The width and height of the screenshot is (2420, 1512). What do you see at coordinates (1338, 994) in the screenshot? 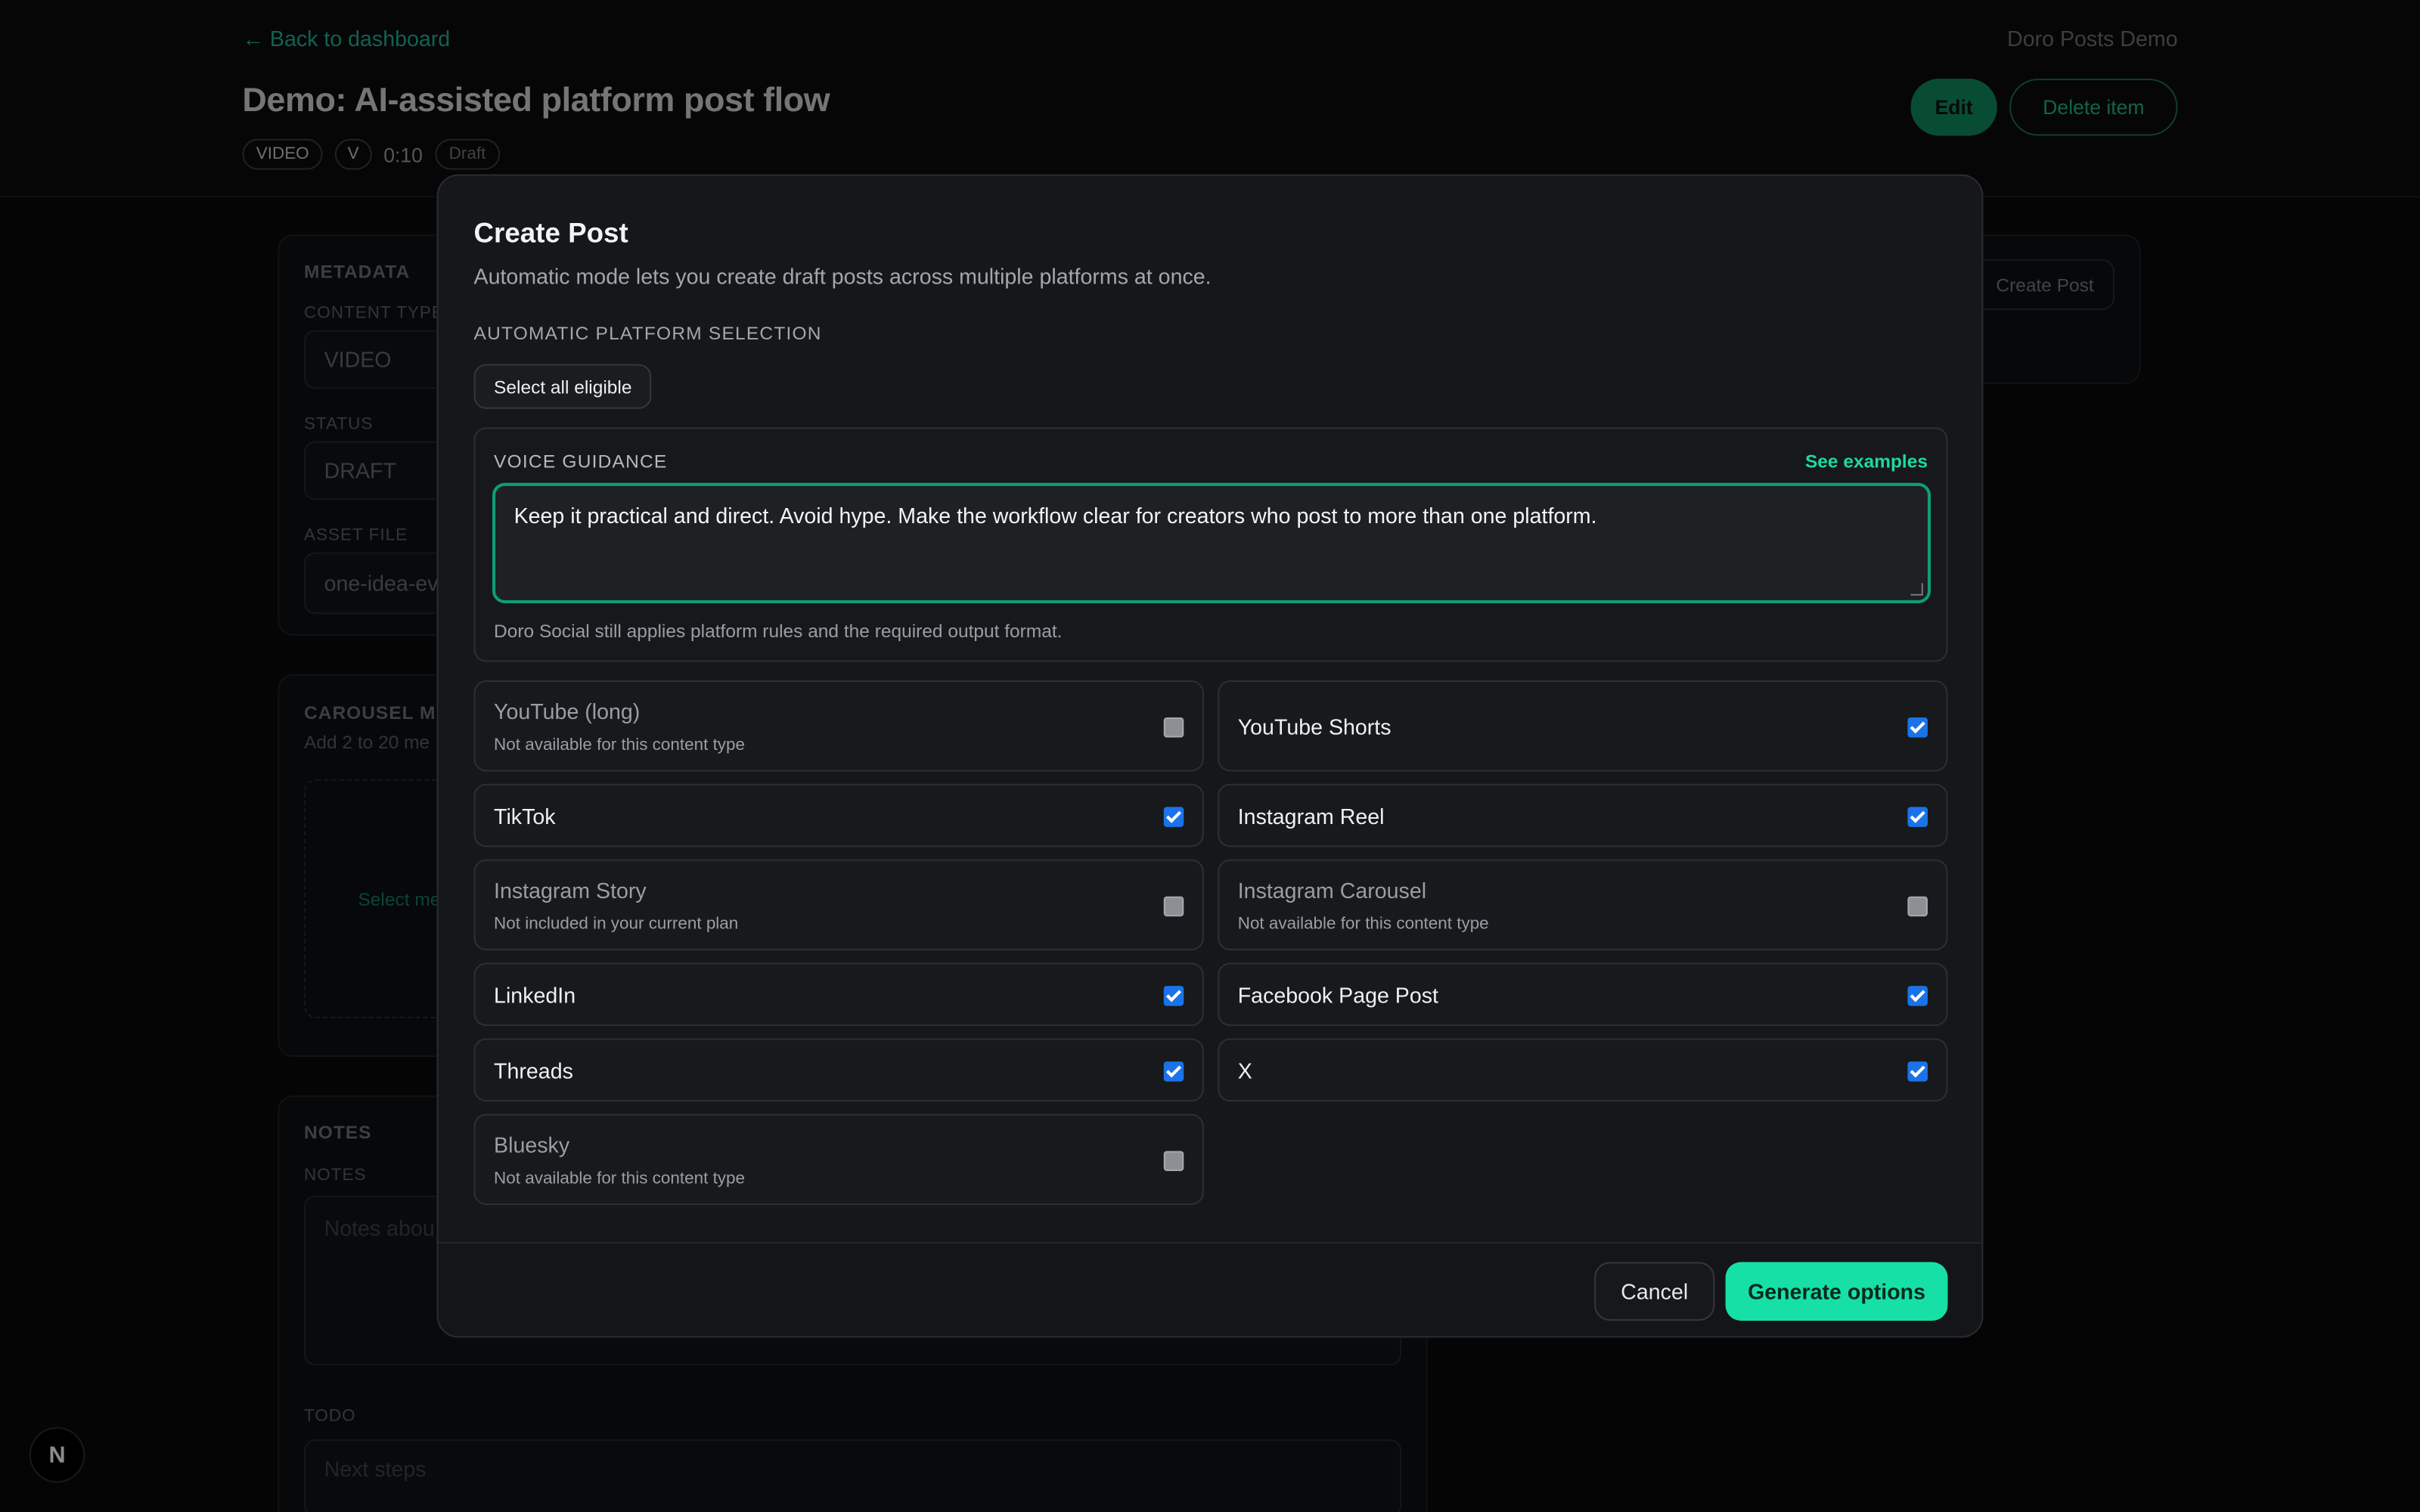
I see `platform-name: Facebook Page Post` at bounding box center [1338, 994].